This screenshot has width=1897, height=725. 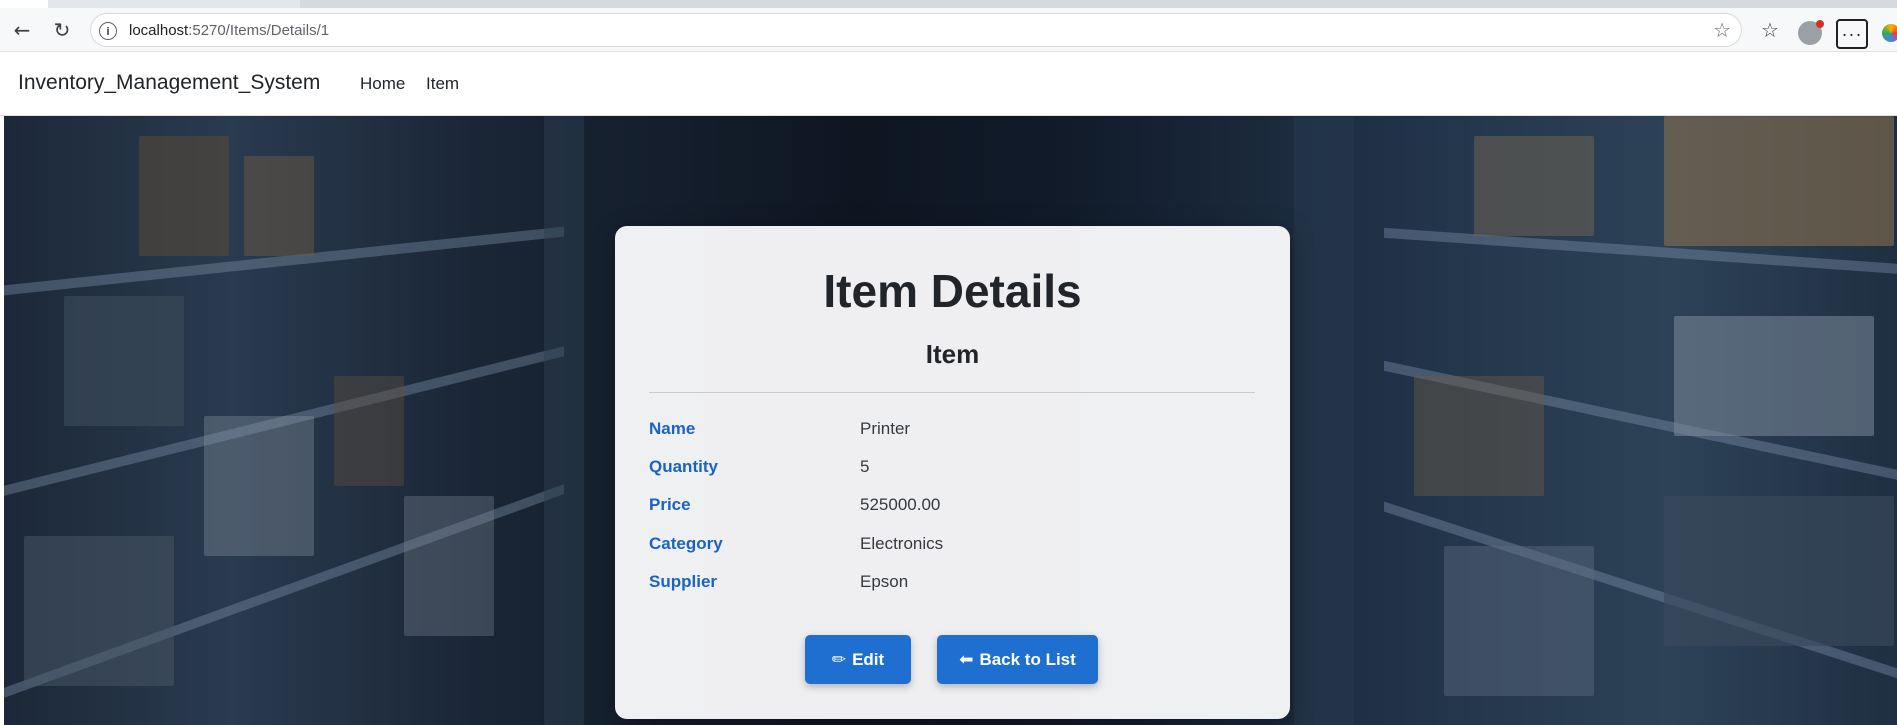 What do you see at coordinates (62, 30) in the screenshot?
I see `reload-icon: ↻` at bounding box center [62, 30].